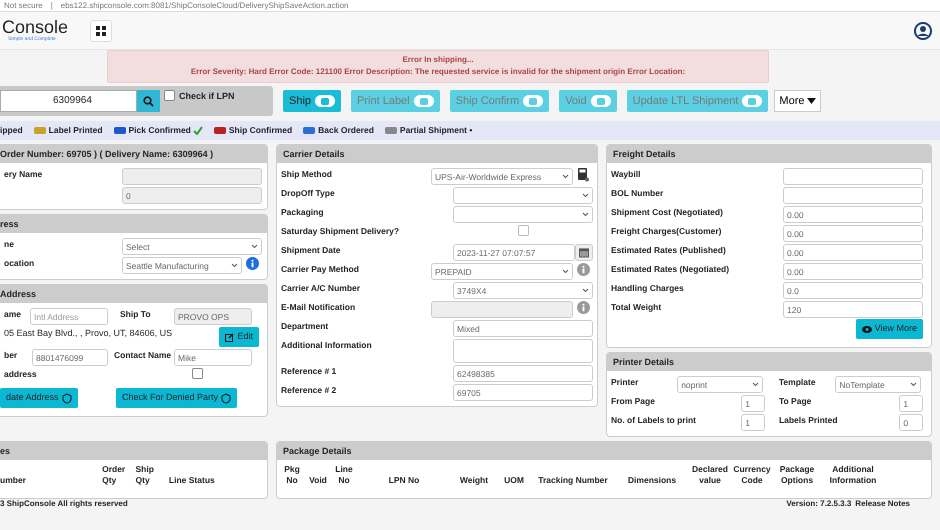 This screenshot has width=940, height=530. I want to click on action-button: Check For Denied Party, so click(176, 398).